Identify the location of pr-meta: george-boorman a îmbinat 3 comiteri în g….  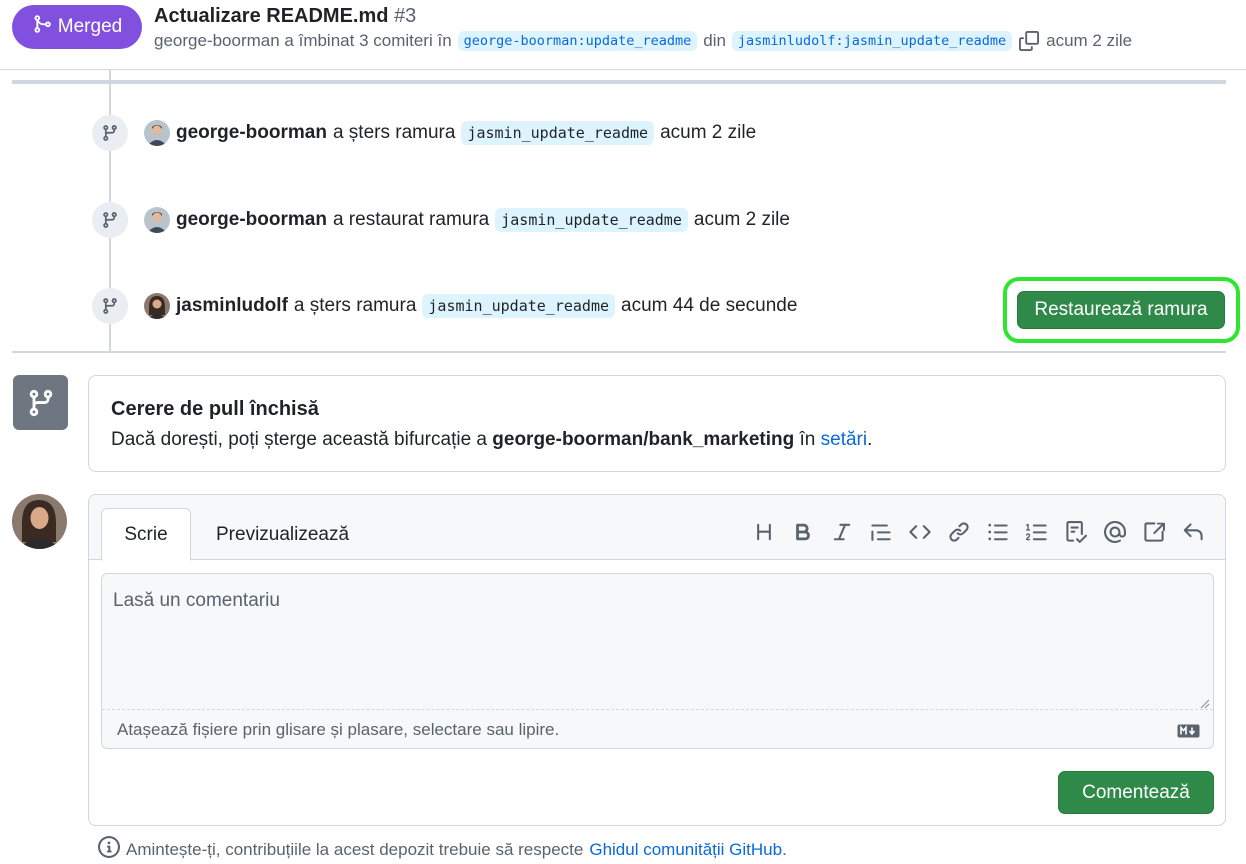
(643, 41).